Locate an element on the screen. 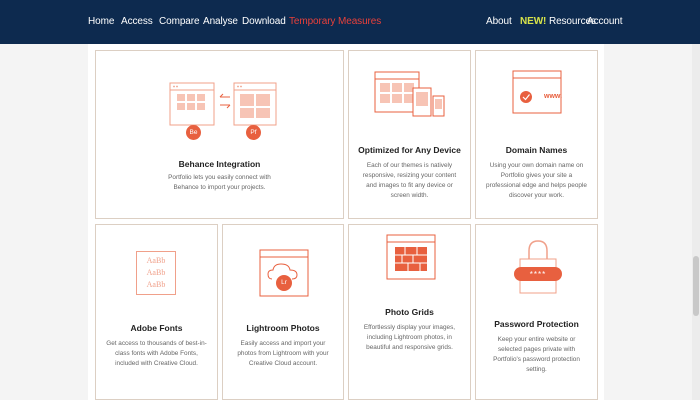 The height and width of the screenshot is (400, 700). card-title: Photo Grids is located at coordinates (409, 312).